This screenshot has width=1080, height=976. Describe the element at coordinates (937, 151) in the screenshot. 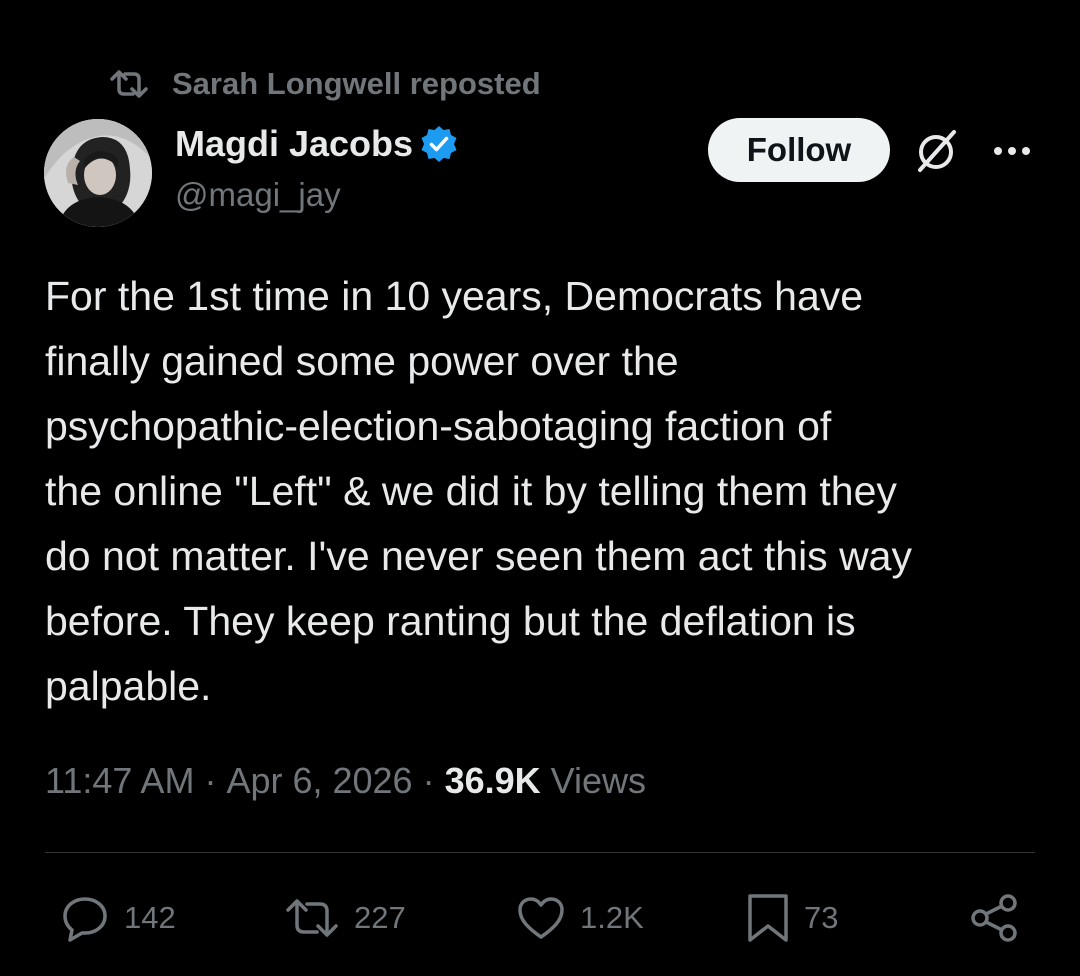

I see `grok-icon` at that location.